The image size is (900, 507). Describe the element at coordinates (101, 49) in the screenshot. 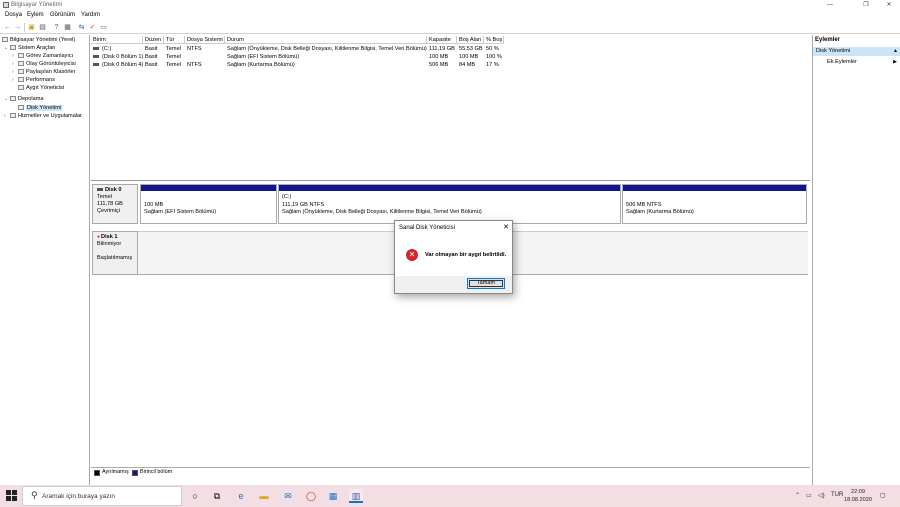

I see `volume-name: (C:)` at that location.